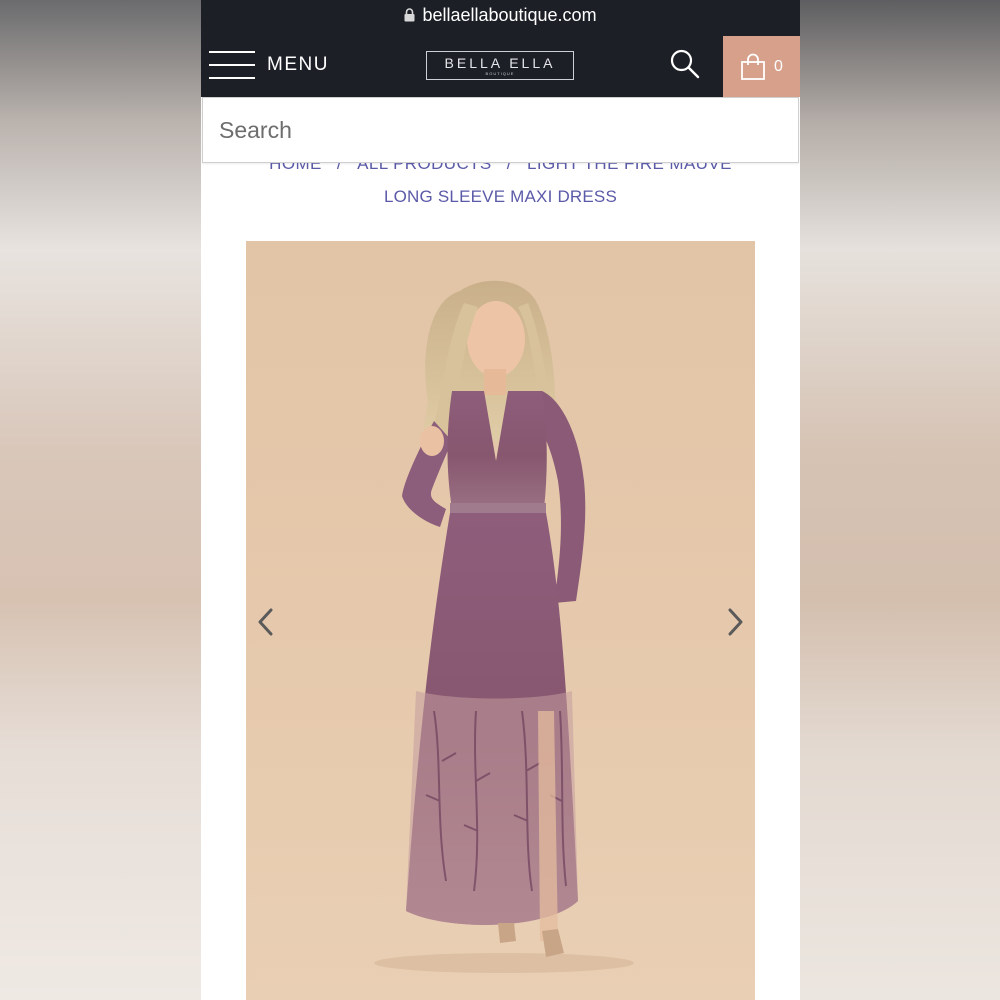 The width and height of the screenshot is (1000, 1000). What do you see at coordinates (409, 15) in the screenshot?
I see `lock-icon` at bounding box center [409, 15].